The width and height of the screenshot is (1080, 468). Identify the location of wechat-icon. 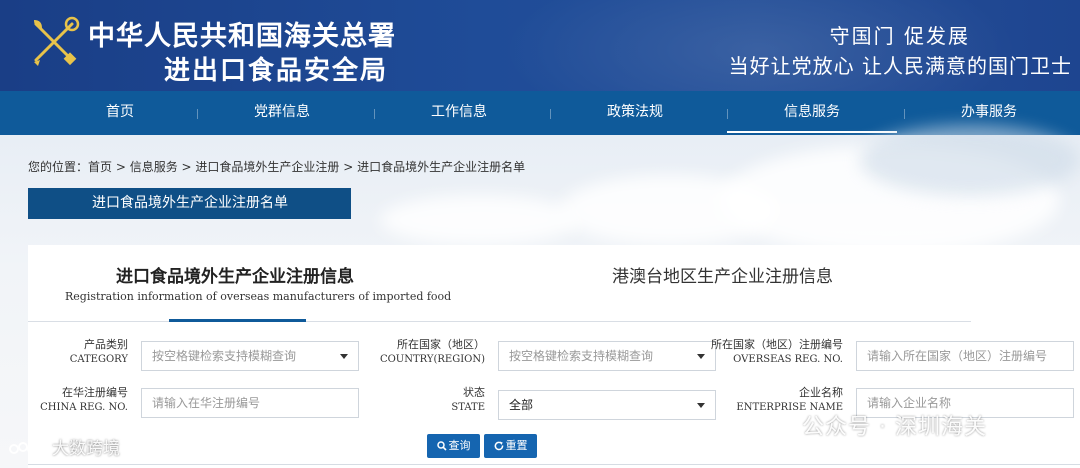
(778, 427).